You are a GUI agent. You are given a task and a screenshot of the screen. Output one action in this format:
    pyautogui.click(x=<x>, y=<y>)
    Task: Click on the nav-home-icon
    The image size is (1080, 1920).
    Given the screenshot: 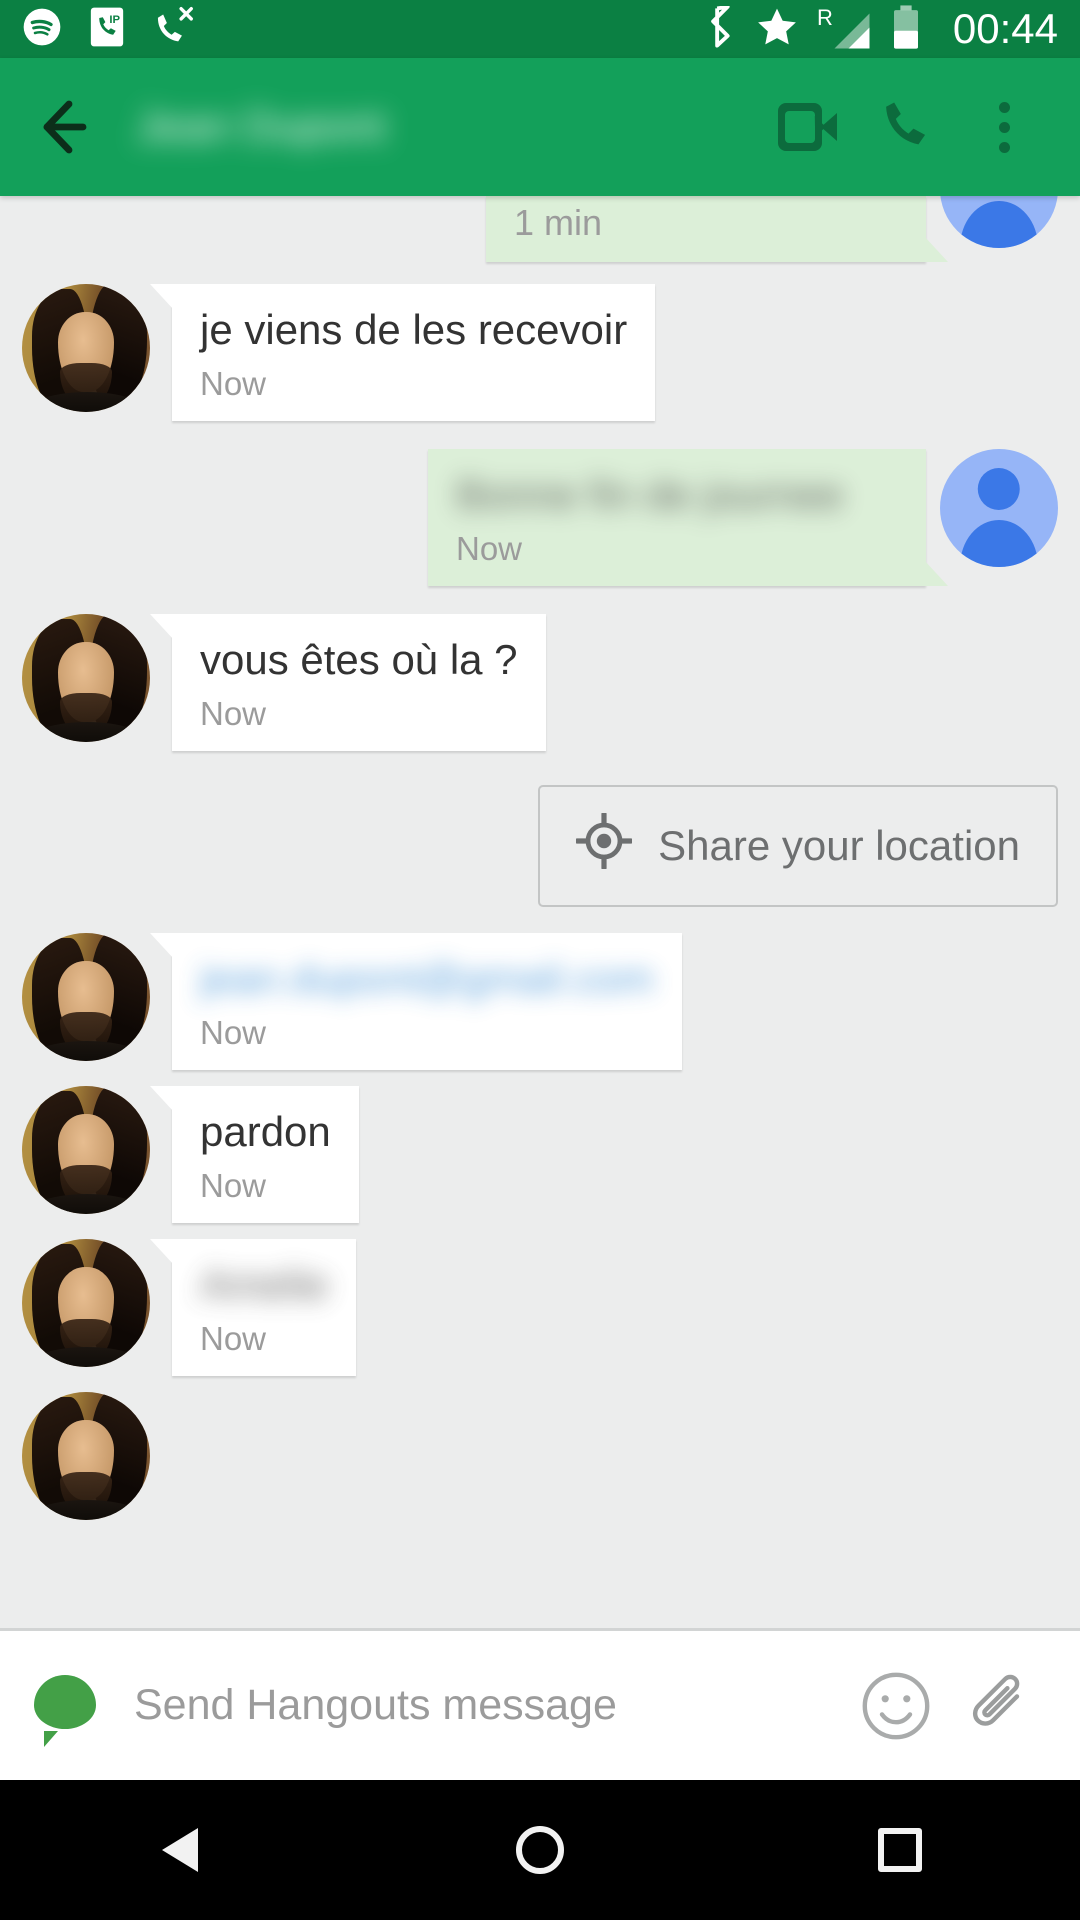 What is the action you would take?
    pyautogui.click(x=540, y=1850)
    